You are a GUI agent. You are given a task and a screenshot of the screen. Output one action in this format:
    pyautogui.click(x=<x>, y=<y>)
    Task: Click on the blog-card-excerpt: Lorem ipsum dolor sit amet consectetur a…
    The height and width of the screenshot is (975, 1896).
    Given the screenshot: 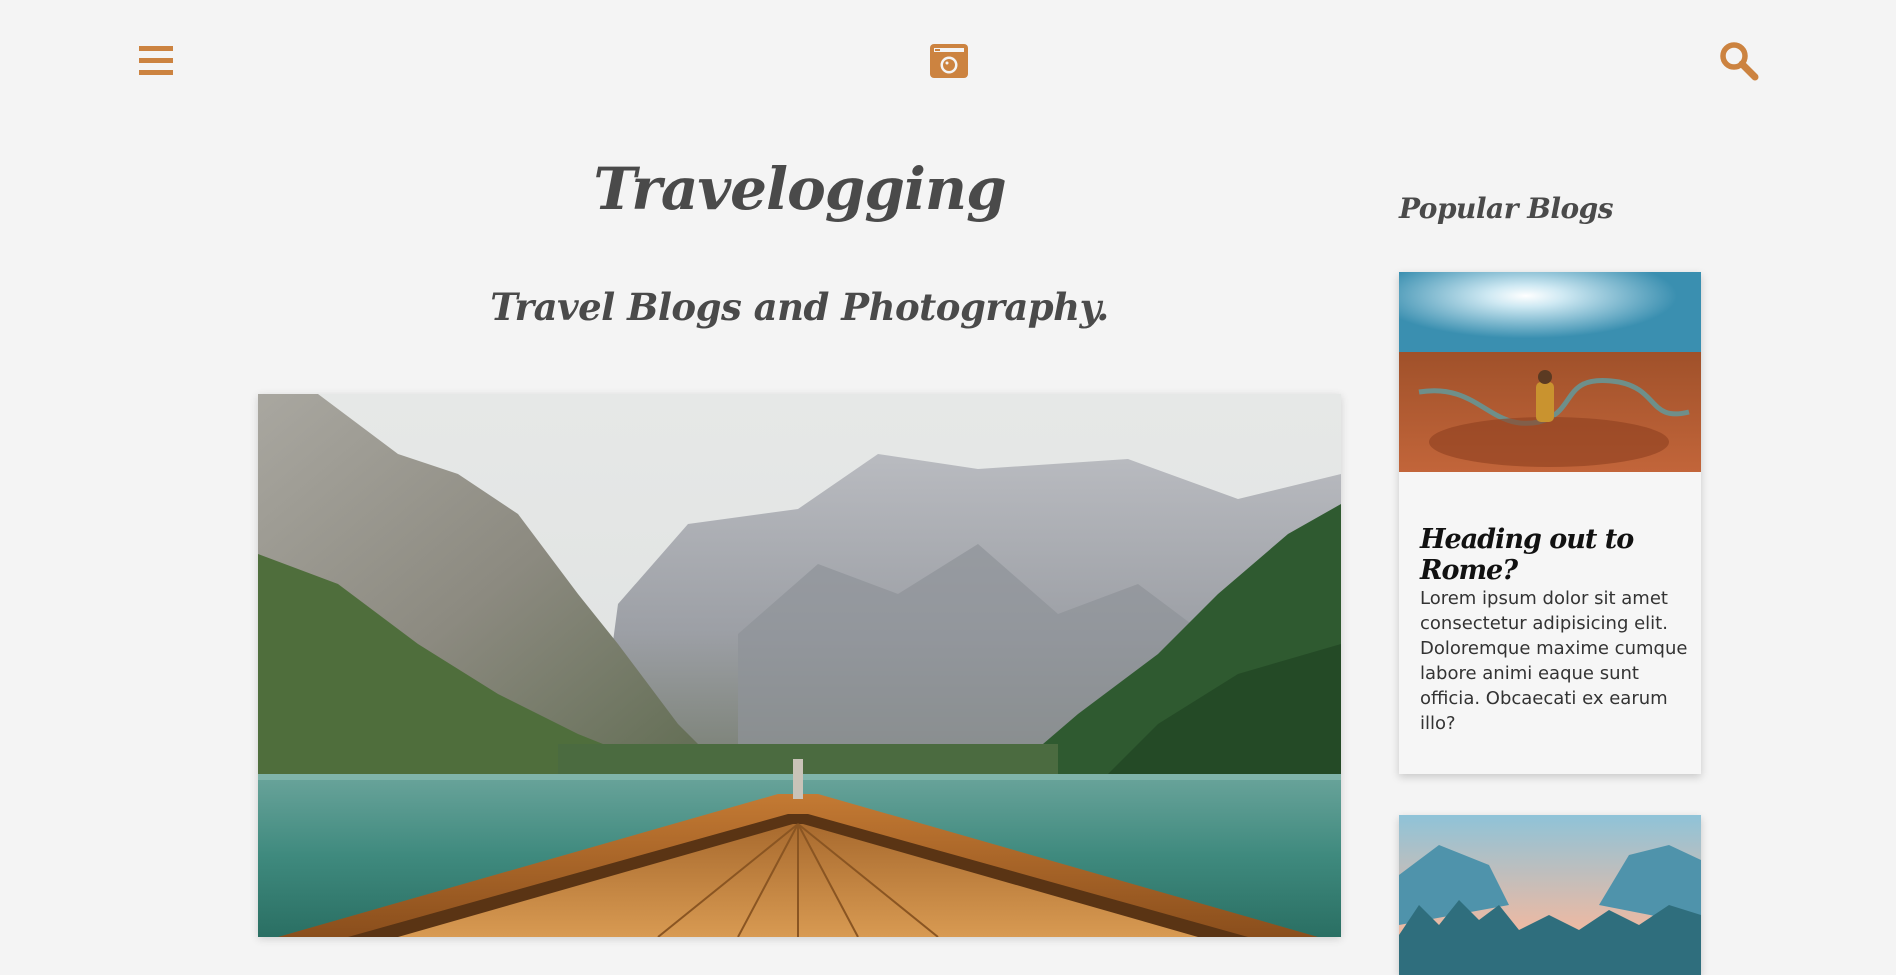 What is the action you would take?
    pyautogui.click(x=1554, y=661)
    